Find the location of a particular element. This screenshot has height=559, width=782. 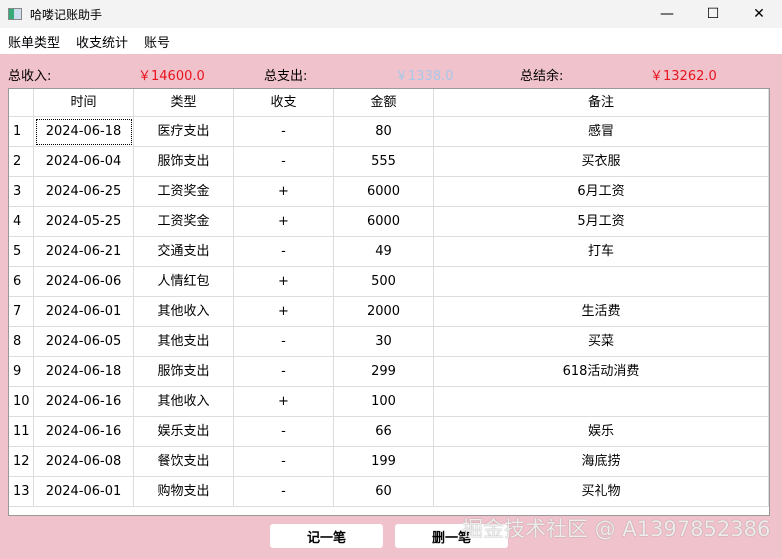

type-cell: 人情红包 is located at coordinates (184, 282).